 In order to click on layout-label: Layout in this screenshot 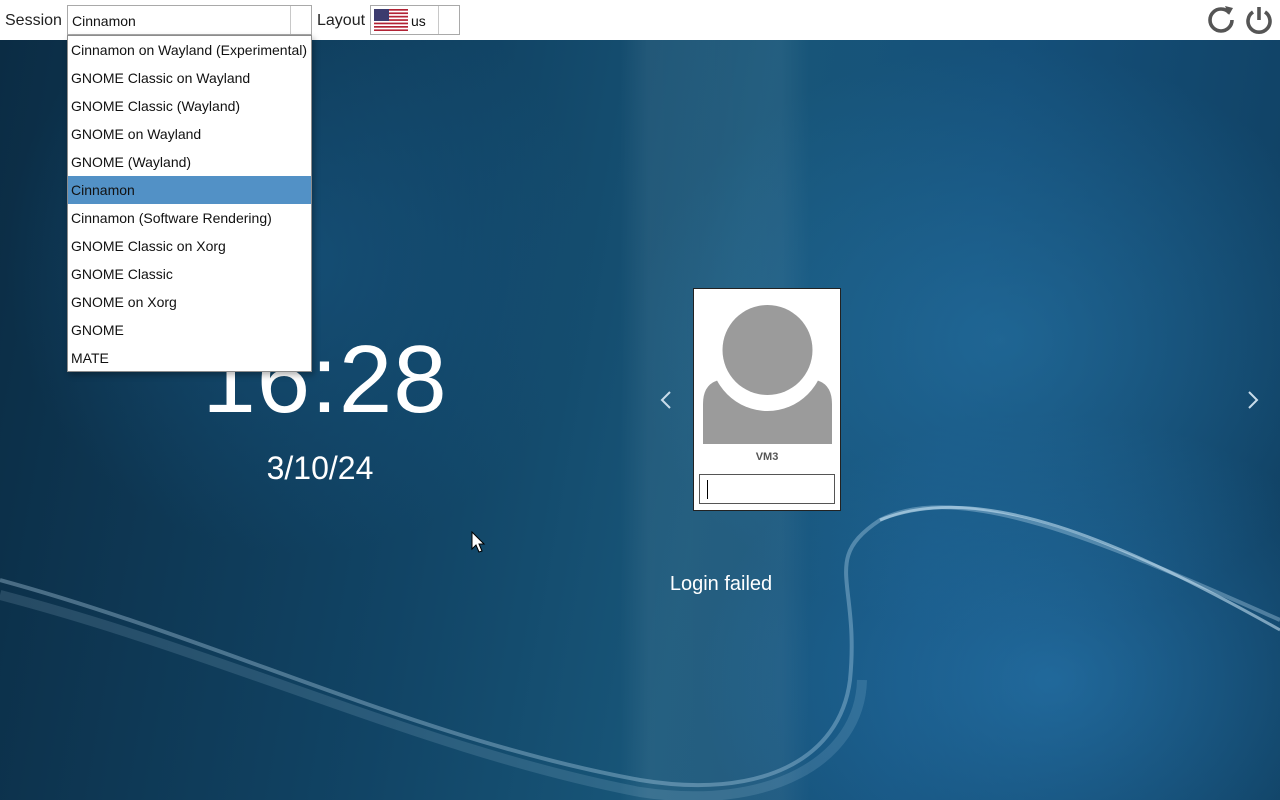, I will do `click(341, 20)`.